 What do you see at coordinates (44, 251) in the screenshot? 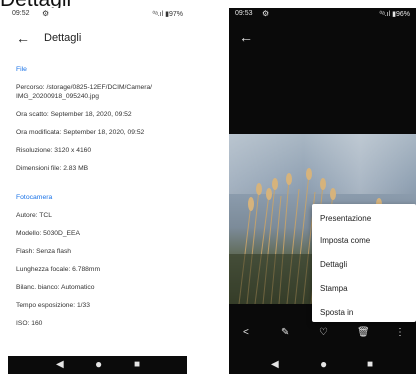
I see `flash-row: Flash: Senza flash` at bounding box center [44, 251].